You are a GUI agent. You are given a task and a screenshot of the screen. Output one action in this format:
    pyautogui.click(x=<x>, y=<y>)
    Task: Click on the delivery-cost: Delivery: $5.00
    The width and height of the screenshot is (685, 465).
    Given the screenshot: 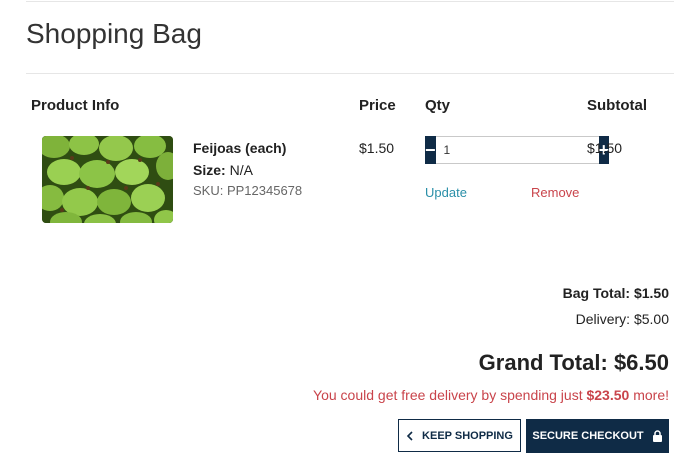 What is the action you would take?
    pyautogui.click(x=622, y=319)
    